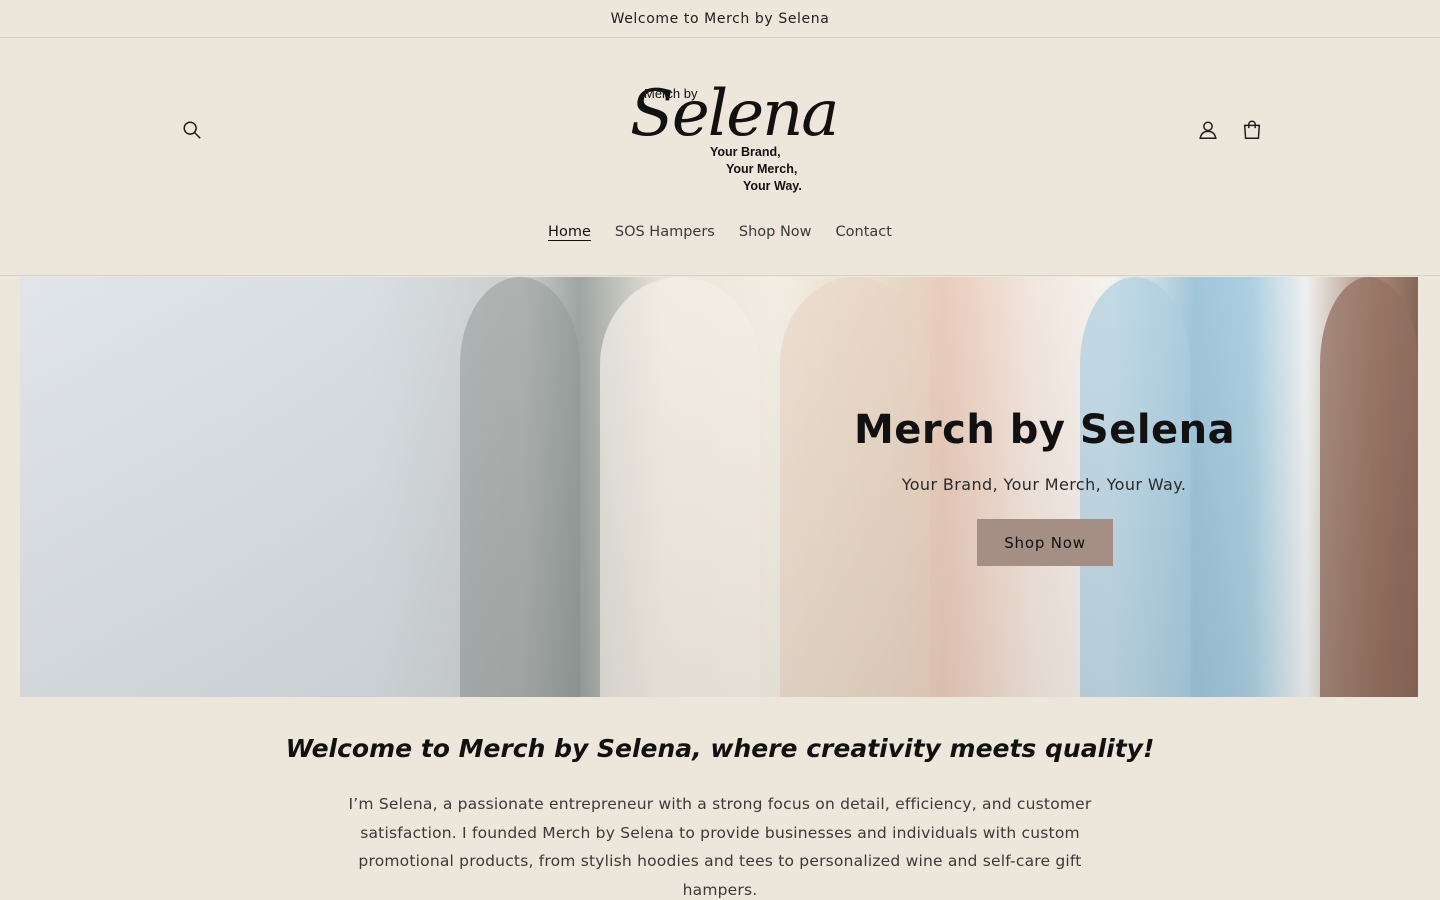 Image resolution: width=1440 pixels, height=900 pixels. I want to click on hero-subtitle: Your Brand, Your Merch, Your Way., so click(1044, 484).